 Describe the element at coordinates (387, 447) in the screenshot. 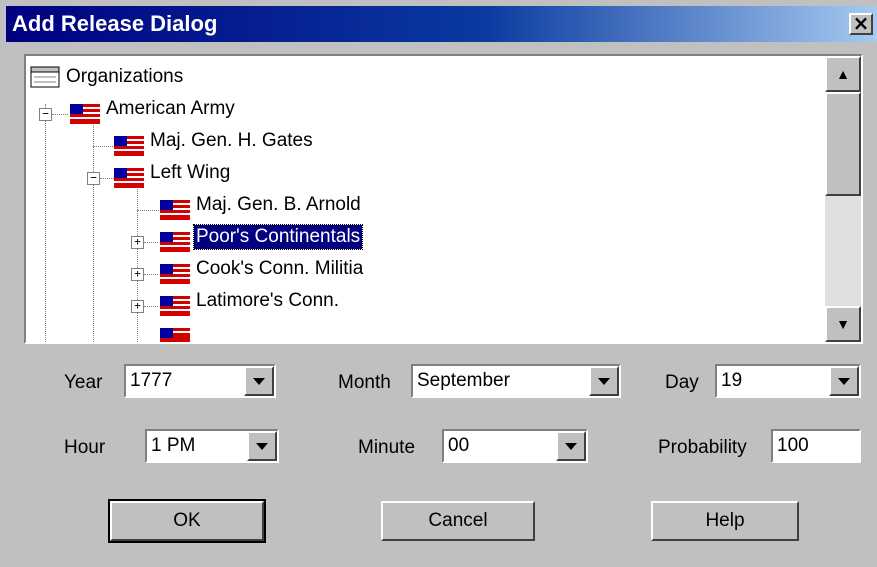

I see `minute-label: Minute` at that location.